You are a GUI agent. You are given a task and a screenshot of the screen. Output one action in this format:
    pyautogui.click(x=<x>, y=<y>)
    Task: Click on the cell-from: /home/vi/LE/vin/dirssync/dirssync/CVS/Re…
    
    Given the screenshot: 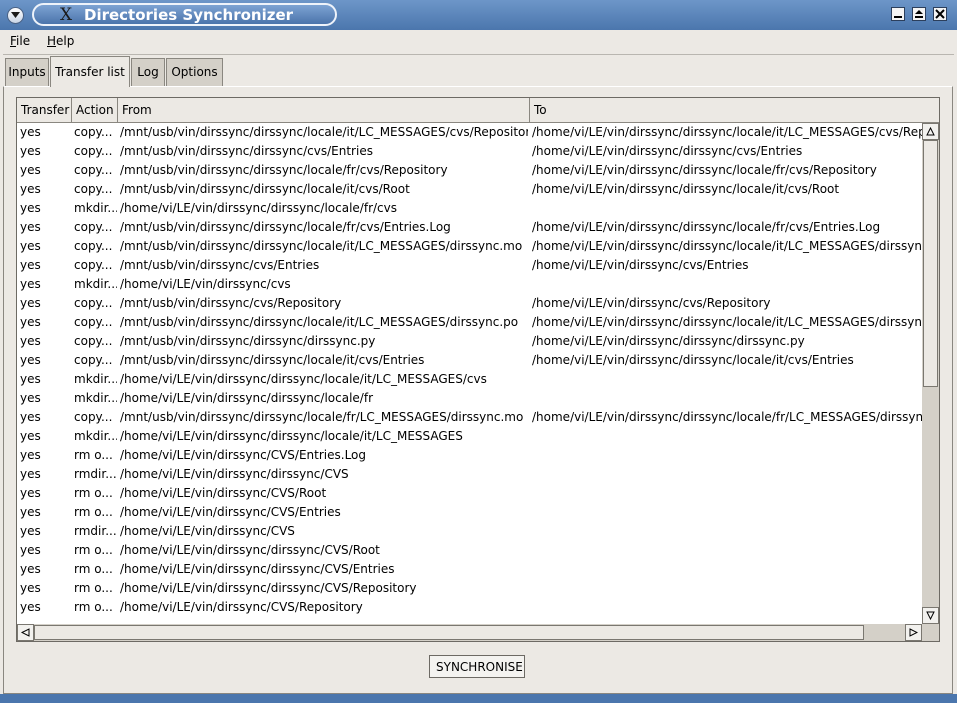 What is the action you would take?
    pyautogui.click(x=268, y=588)
    